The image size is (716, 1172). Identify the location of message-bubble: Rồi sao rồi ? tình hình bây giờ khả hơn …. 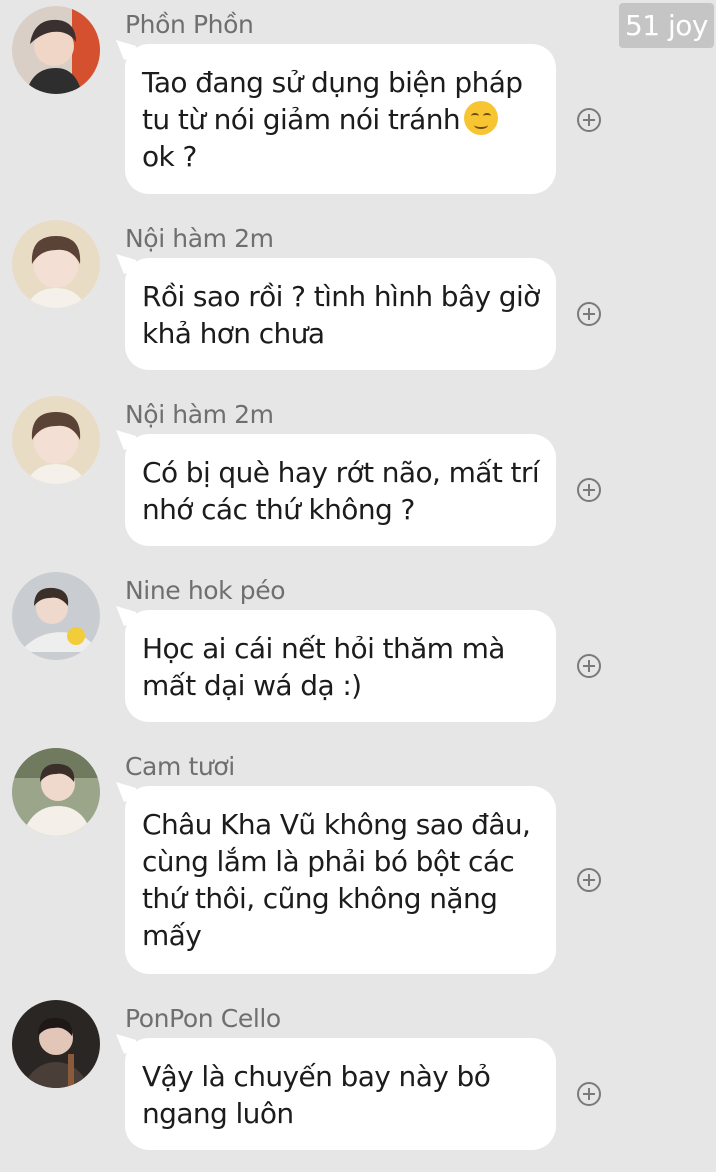
(340, 314).